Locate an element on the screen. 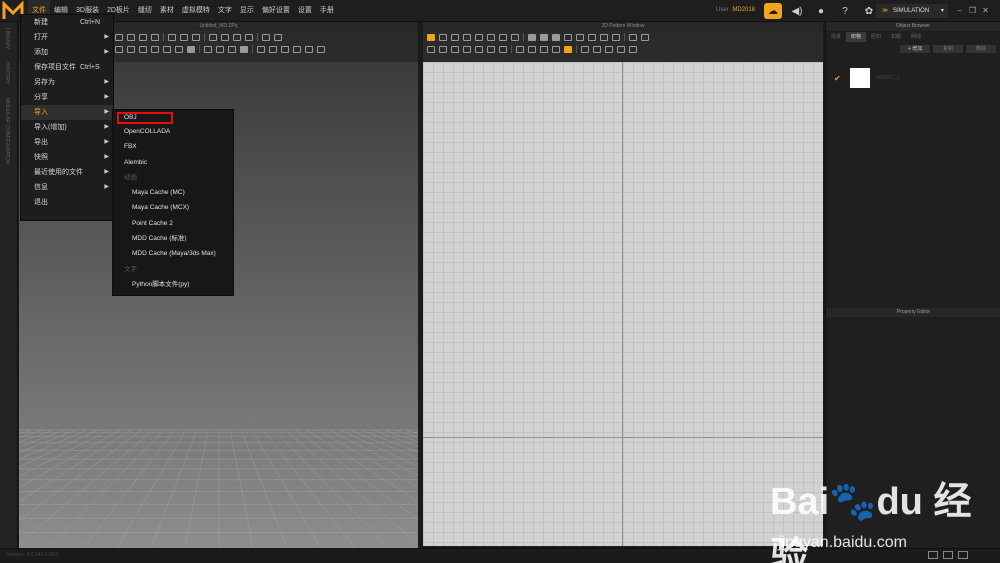  help-icon: ? is located at coordinates (845, 11).